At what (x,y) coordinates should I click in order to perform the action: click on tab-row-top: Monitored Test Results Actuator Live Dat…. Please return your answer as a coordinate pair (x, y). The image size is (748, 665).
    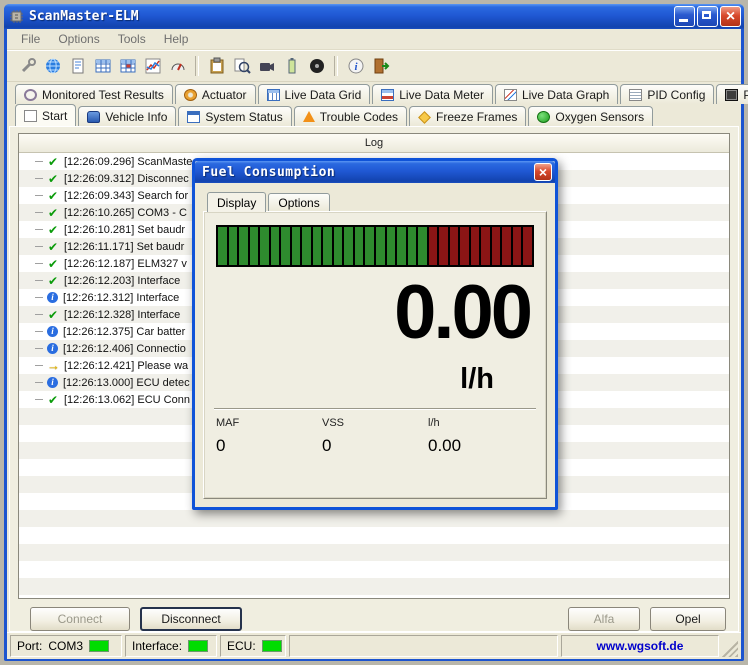
    Looking at the image, I should click on (377, 93).